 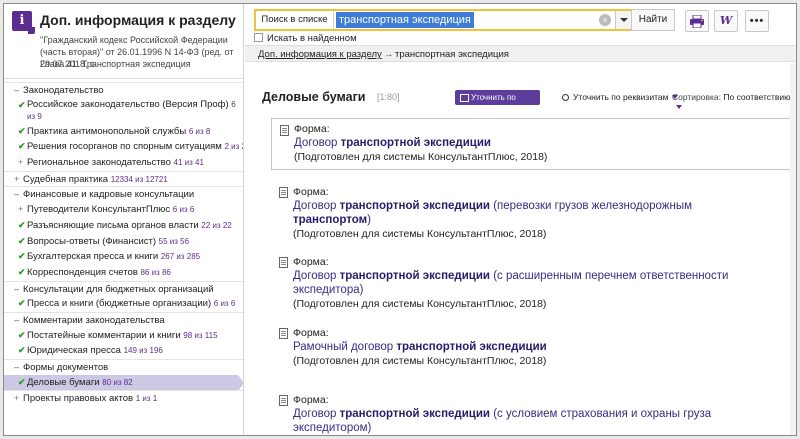 What do you see at coordinates (123, 132) in the screenshot?
I see `tree-item-row: ✔Практика антимонопольной службы 6 из 8` at bounding box center [123, 132].